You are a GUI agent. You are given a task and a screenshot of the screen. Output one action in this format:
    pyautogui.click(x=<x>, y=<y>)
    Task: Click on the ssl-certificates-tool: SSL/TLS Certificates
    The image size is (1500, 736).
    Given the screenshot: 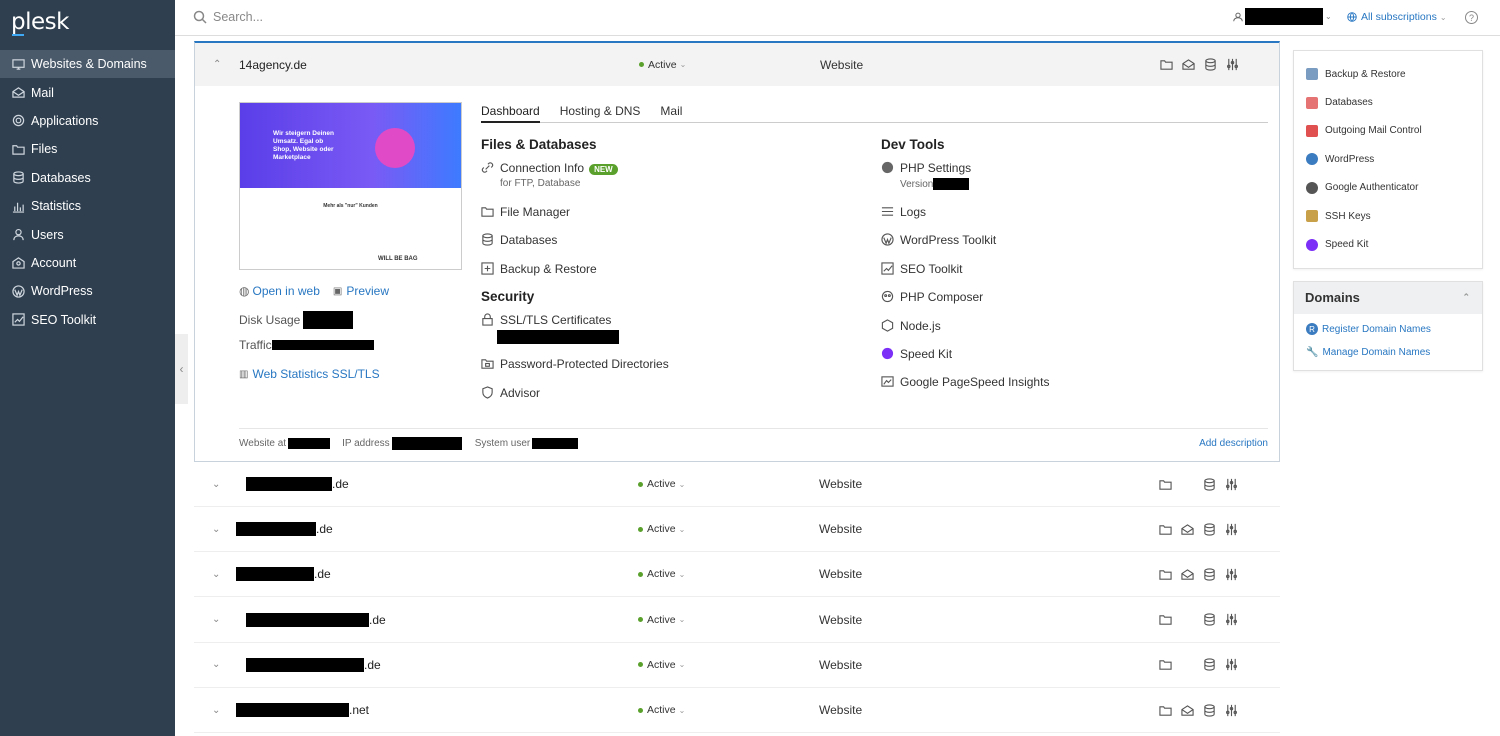 What is the action you would take?
    pyautogui.click(x=575, y=335)
    